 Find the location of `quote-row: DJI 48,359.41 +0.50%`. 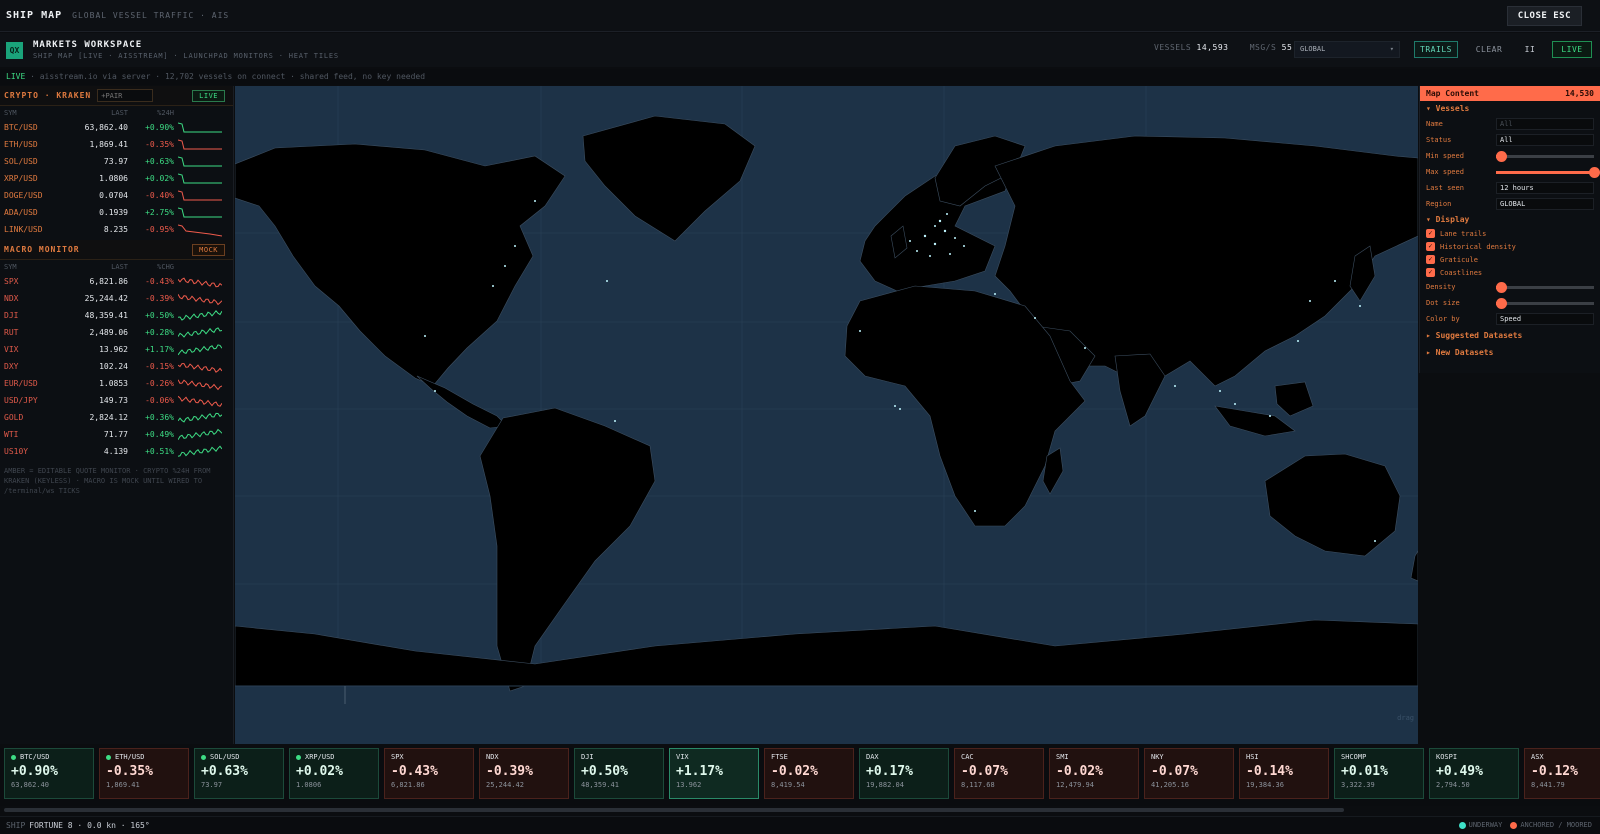

quote-row: DJI 48,359.41 +0.50% is located at coordinates (116, 315).